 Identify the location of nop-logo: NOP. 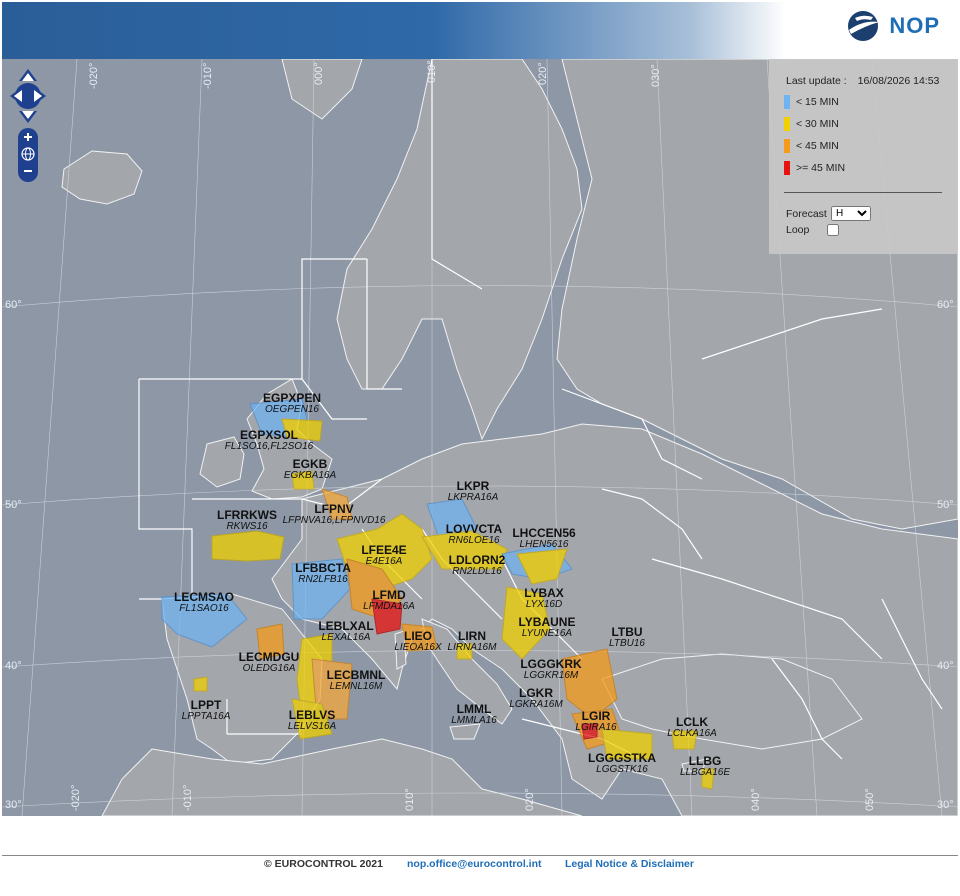
(892, 26).